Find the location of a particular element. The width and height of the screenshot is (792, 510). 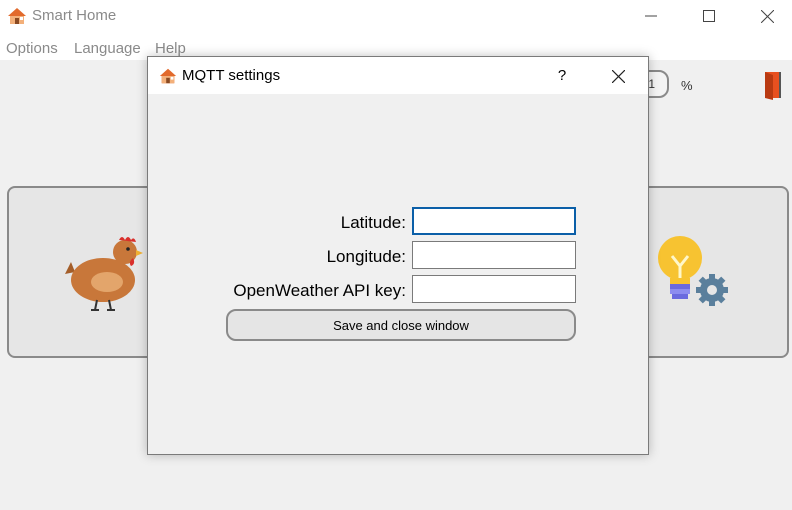

dialog-title-bar: MQTT settings ? is located at coordinates (398, 75).